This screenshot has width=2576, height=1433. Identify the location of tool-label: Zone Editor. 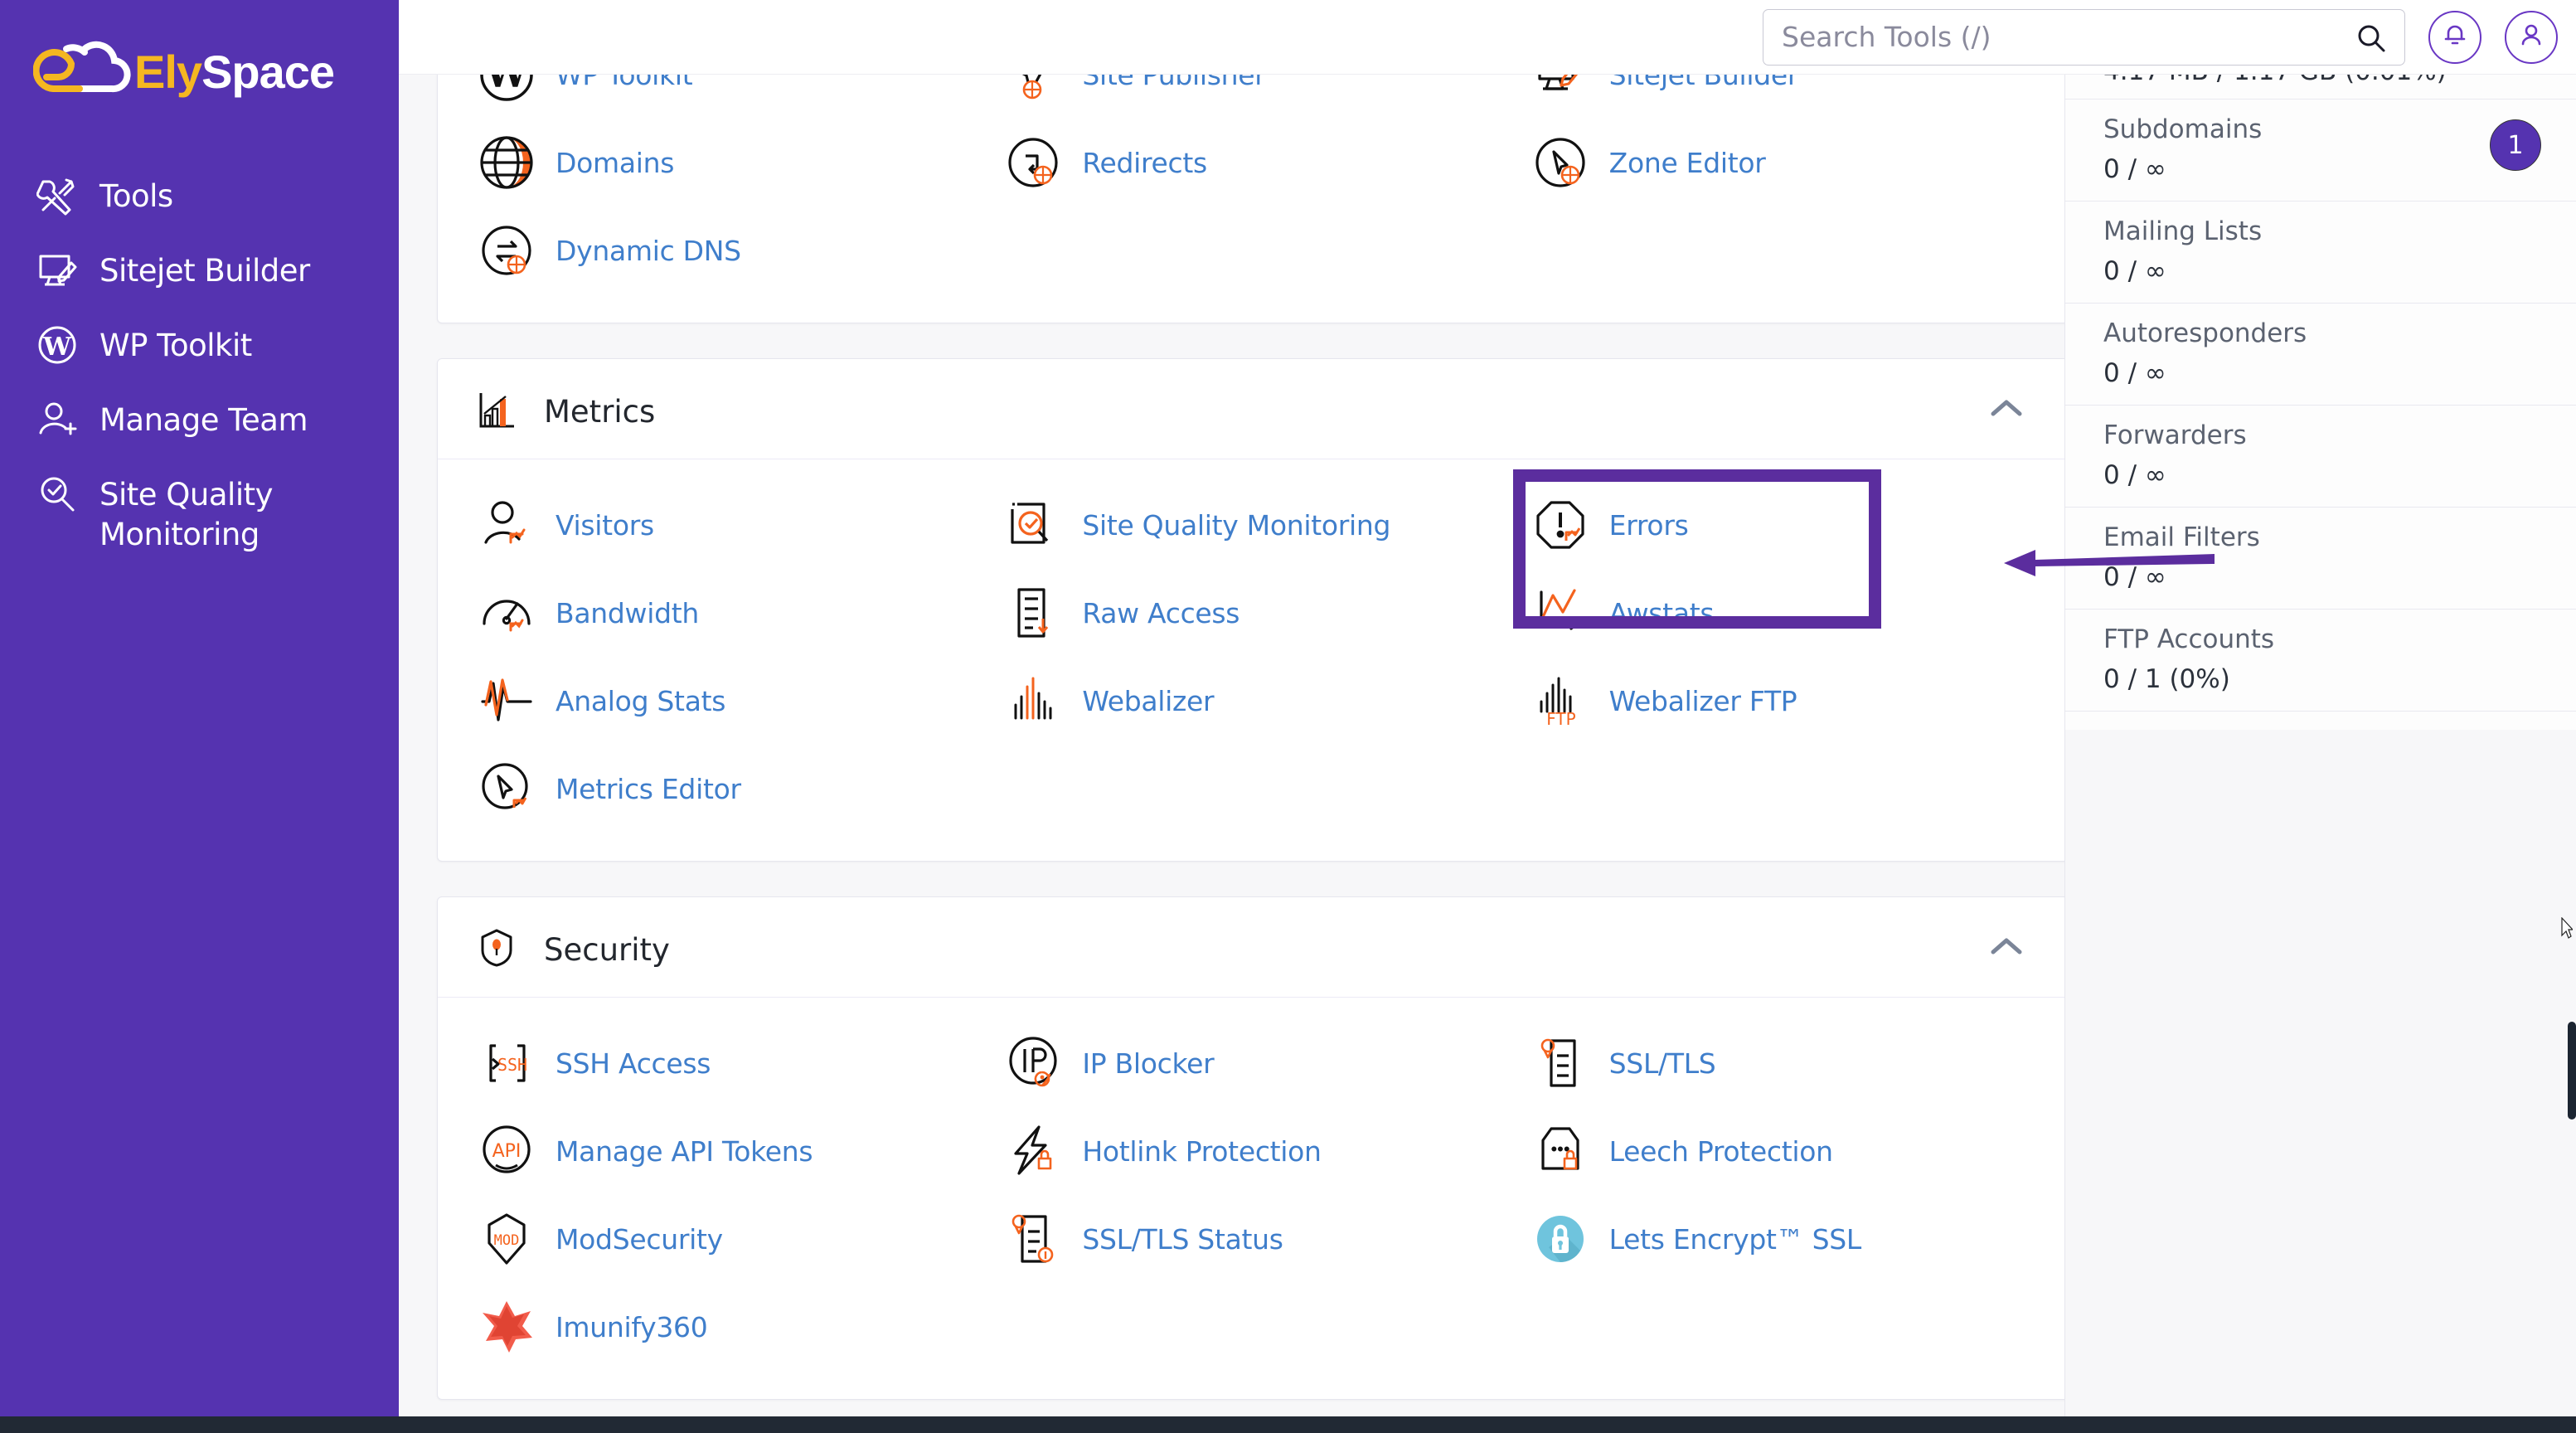
(1687, 163).